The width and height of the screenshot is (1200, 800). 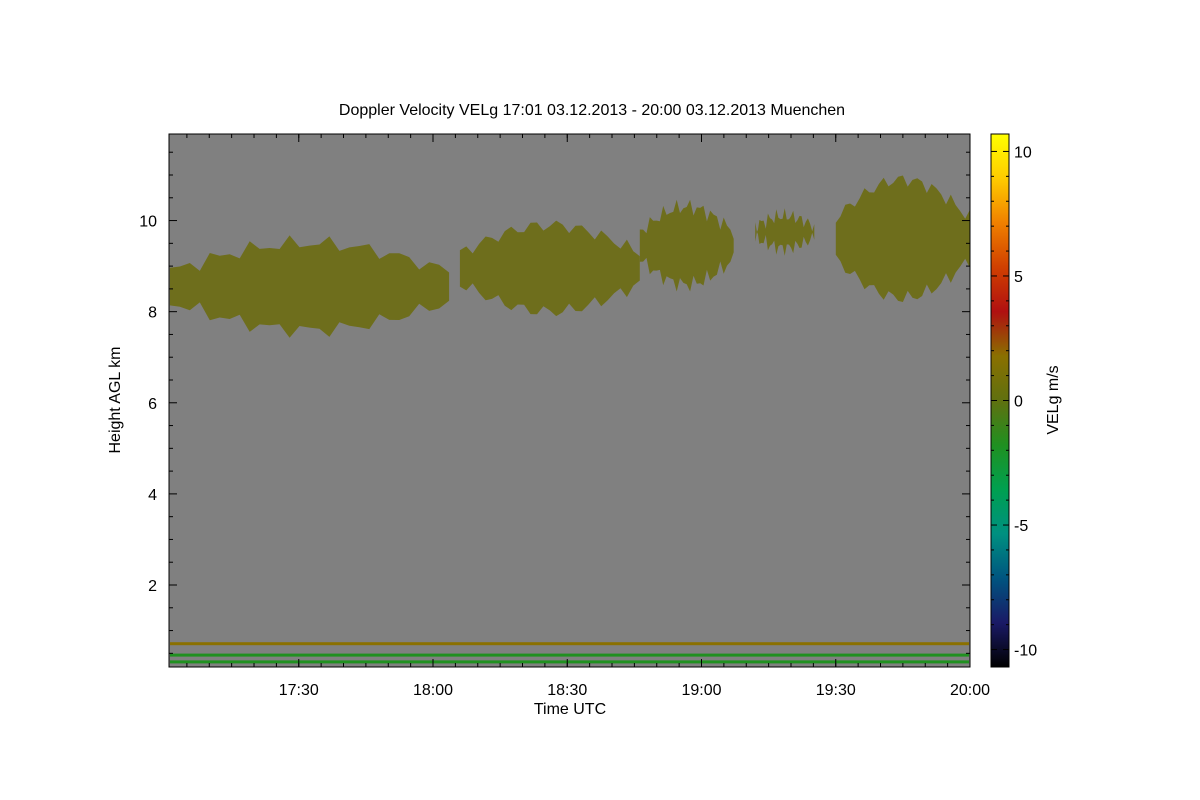 What do you see at coordinates (1018, 277) in the screenshot?
I see `colorbar-tick-label-1: 5` at bounding box center [1018, 277].